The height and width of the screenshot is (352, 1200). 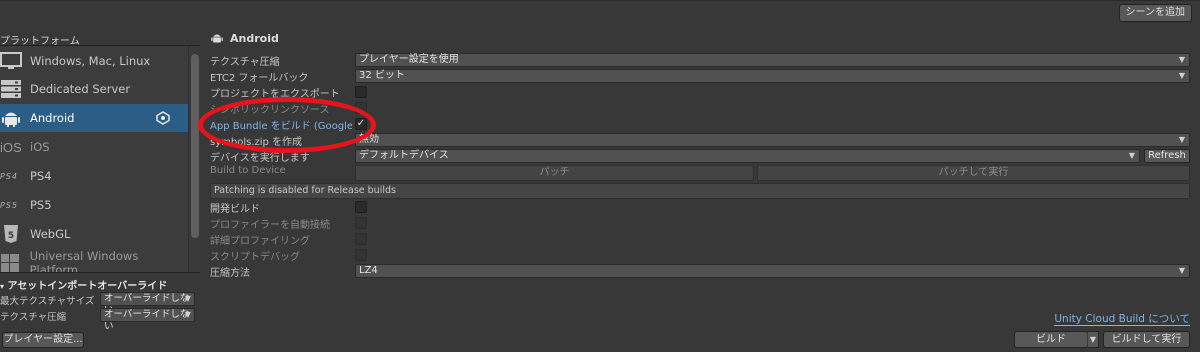 I want to click on build-options-dropdown: ▼, so click(x=1093, y=339).